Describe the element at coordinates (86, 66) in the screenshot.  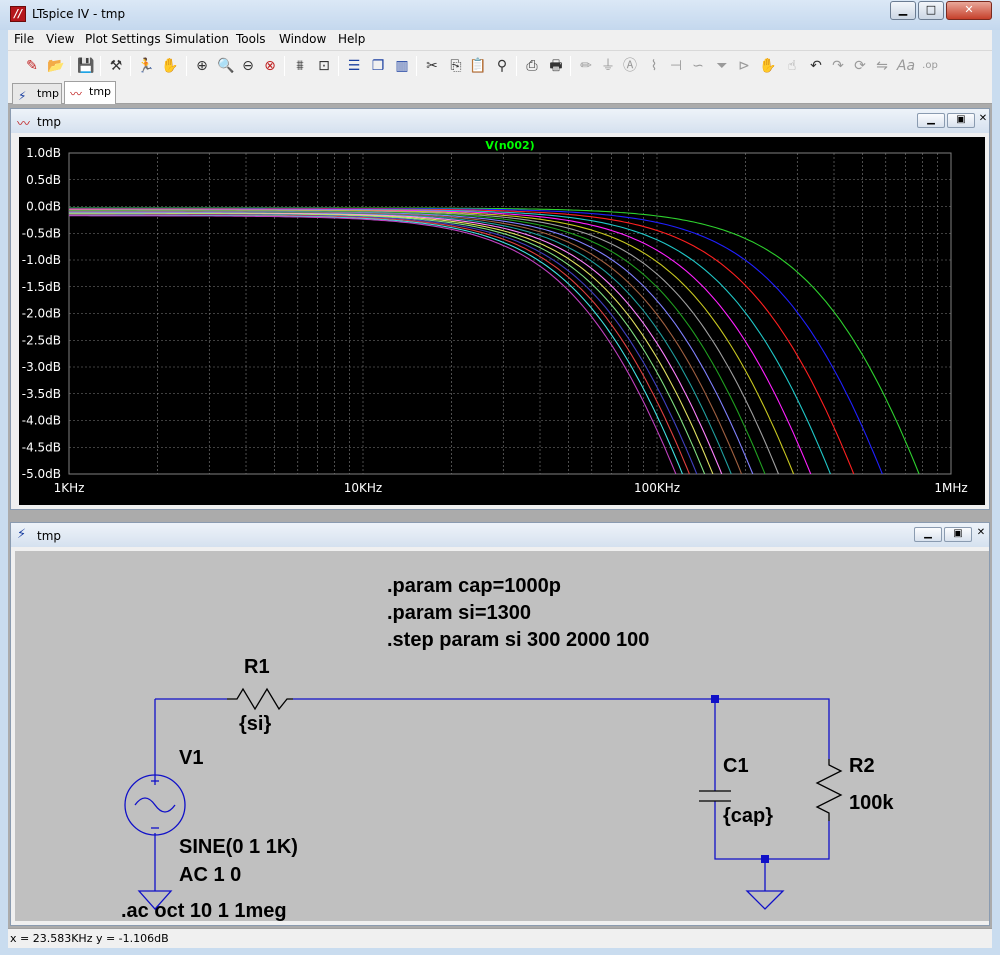
I see `save-icon: 💾` at that location.